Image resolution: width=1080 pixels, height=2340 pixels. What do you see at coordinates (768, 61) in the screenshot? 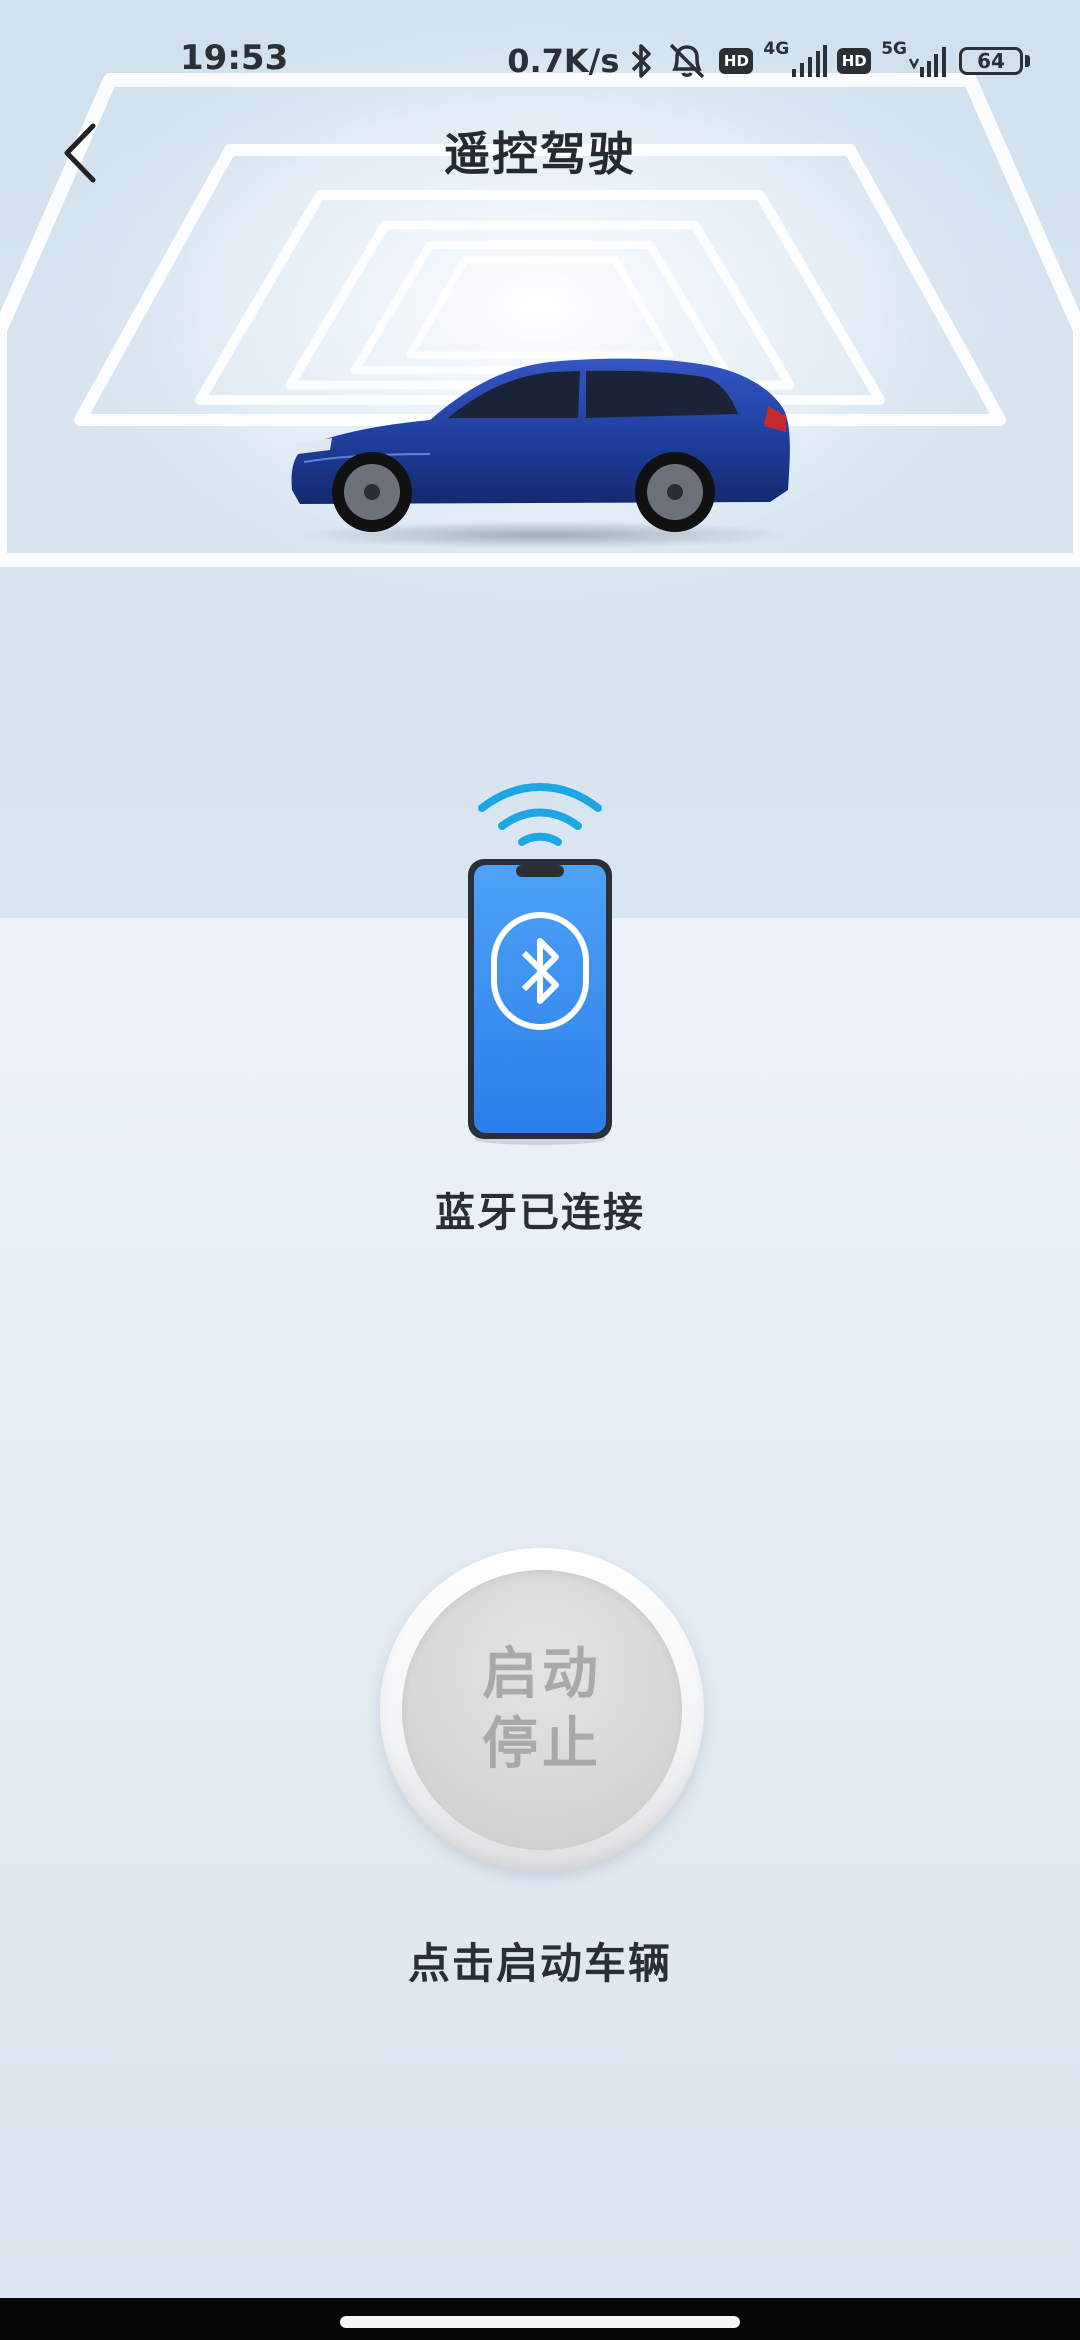
I see `status-icons: 0.7K/s HD 4G HD 5G 64` at bounding box center [768, 61].